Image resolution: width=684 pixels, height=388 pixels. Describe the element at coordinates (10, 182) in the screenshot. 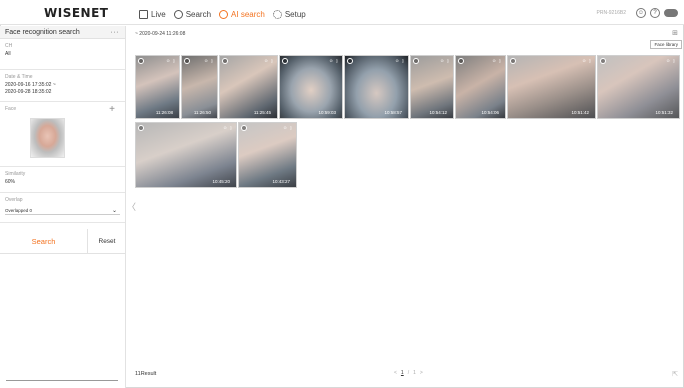

I see `similarity-value: 60%` at that location.